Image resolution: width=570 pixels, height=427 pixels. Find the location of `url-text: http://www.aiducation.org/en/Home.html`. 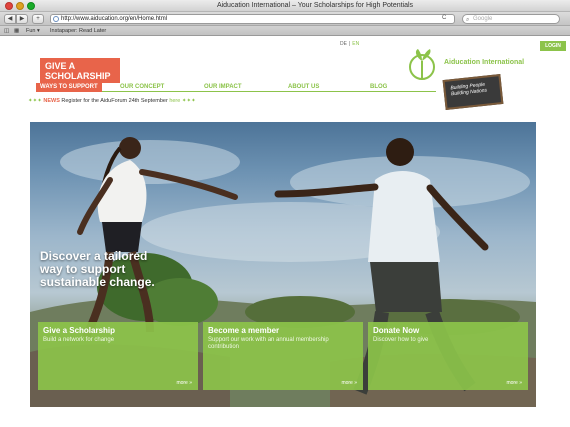

url-text: http://www.aiducation.org/en/Home.html is located at coordinates (114, 19).